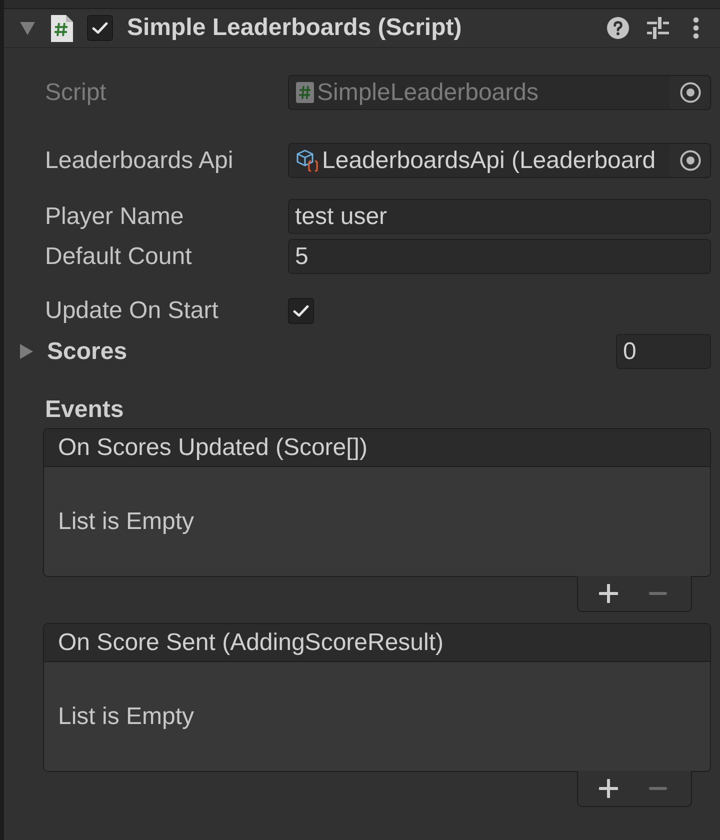 The image size is (720, 840). I want to click on help-button, so click(618, 28).